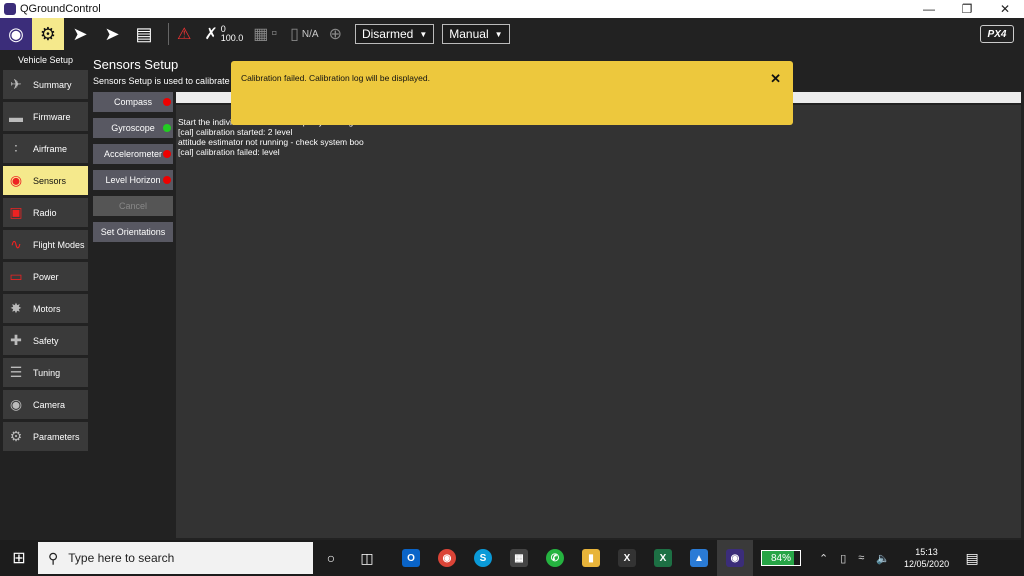 The height and width of the screenshot is (576, 1024). What do you see at coordinates (112, 34) in the screenshot?
I see `fly-view-icon: ➤` at bounding box center [112, 34].